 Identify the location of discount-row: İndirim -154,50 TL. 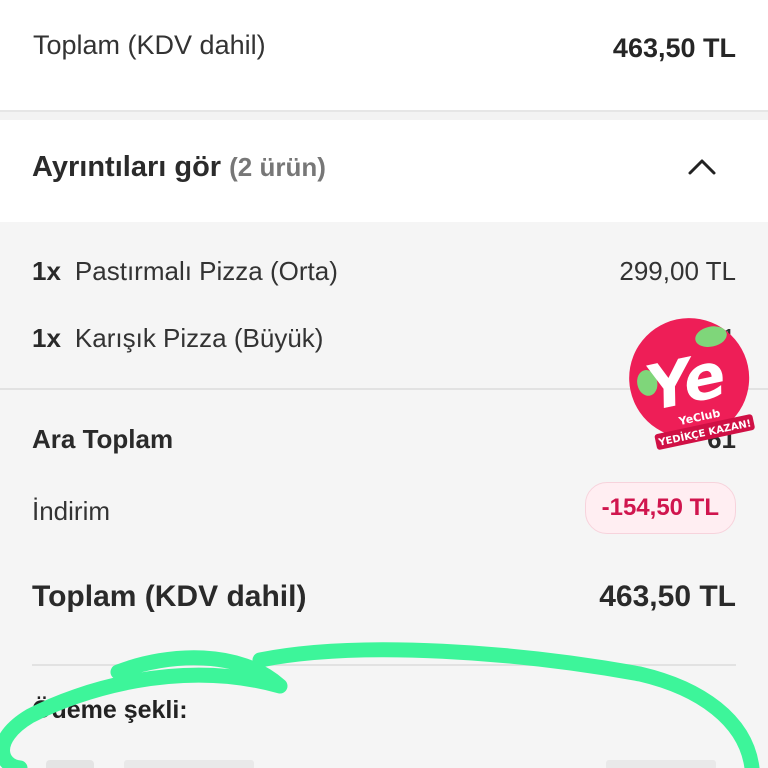
(384, 508).